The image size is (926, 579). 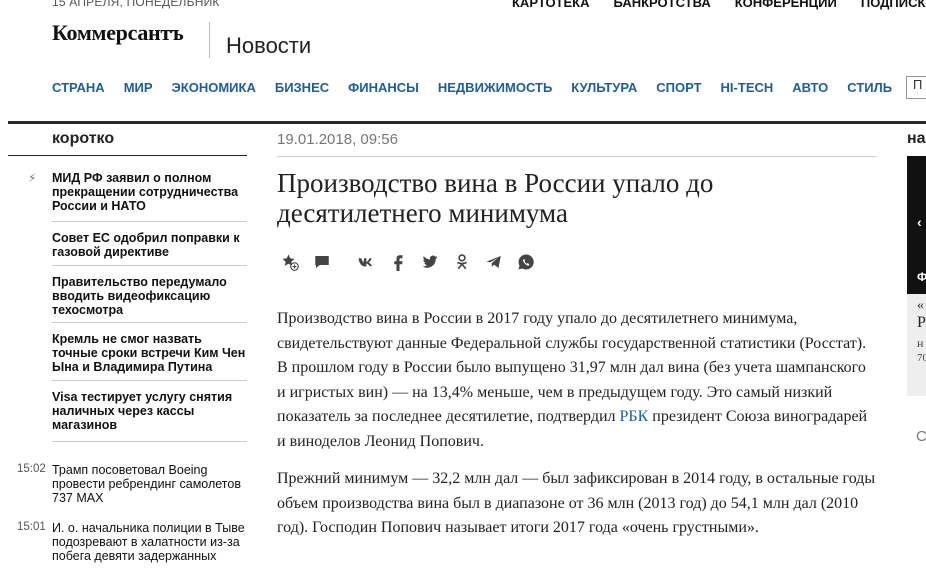 What do you see at coordinates (209, 40) in the screenshot?
I see `logo-divider` at bounding box center [209, 40].